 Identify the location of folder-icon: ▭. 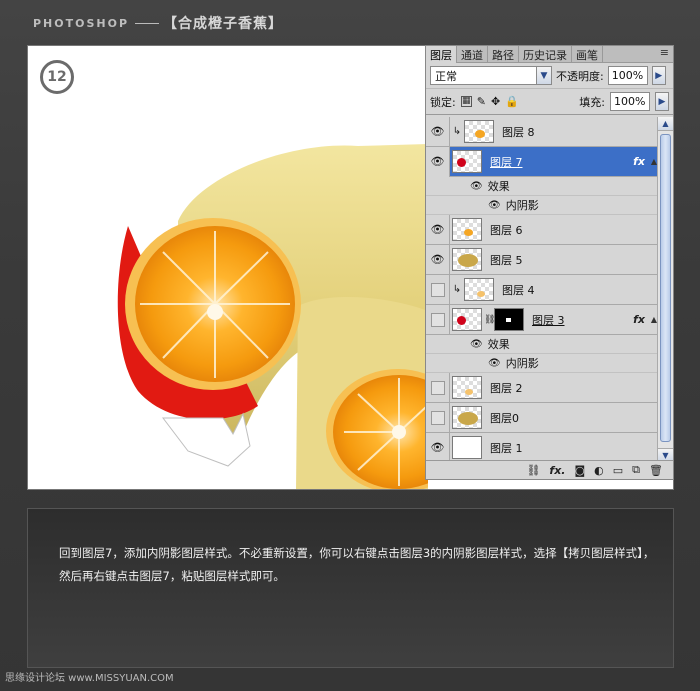
(618, 470).